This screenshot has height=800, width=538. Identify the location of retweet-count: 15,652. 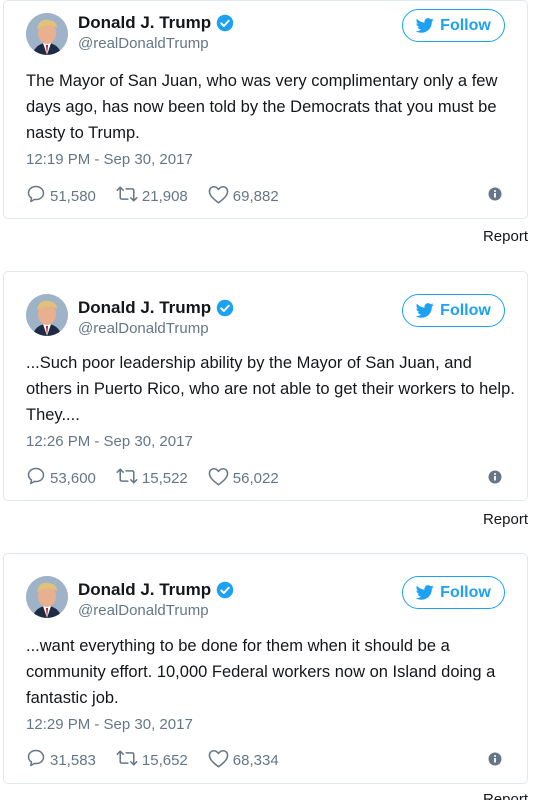
(164, 760).